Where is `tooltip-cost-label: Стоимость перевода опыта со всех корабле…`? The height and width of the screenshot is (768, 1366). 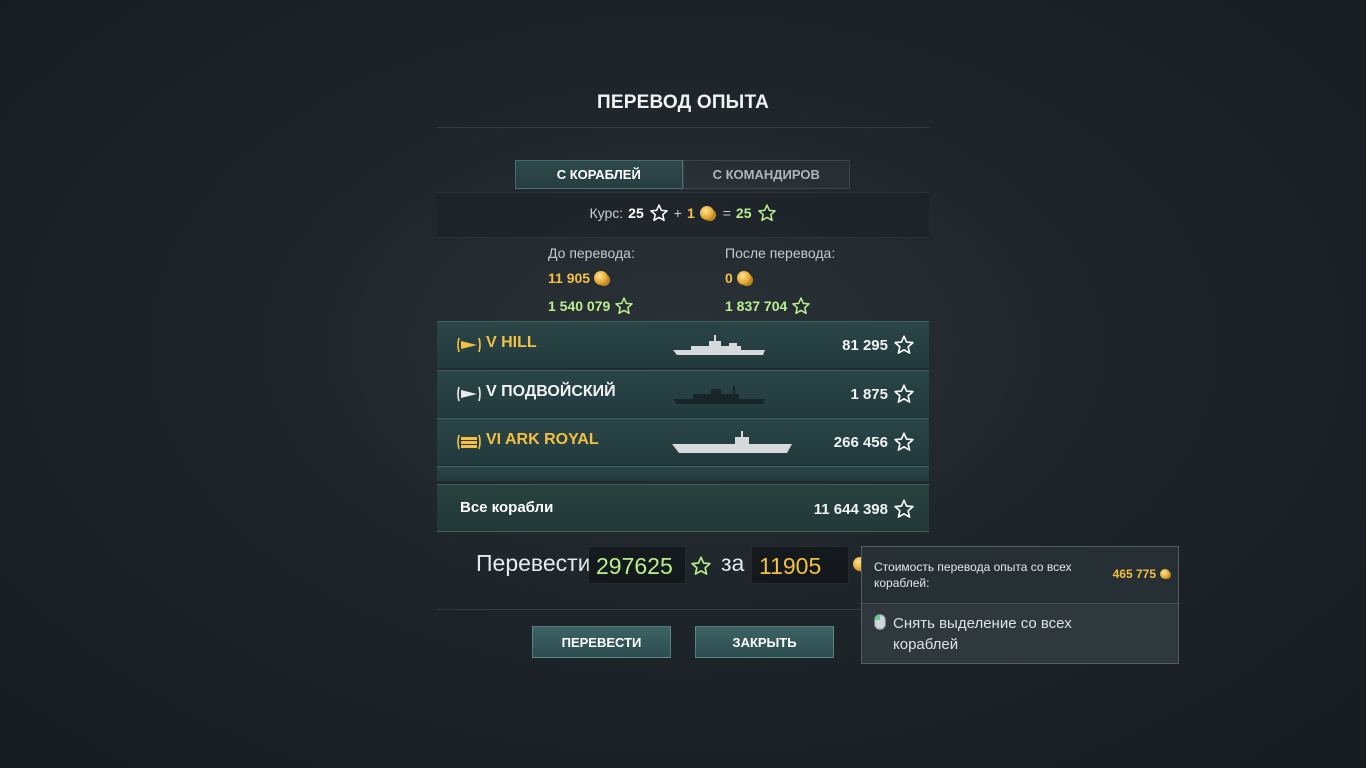
tooltip-cost-label: Стоимость перевода опыта со всех корабле… is located at coordinates (973, 575).